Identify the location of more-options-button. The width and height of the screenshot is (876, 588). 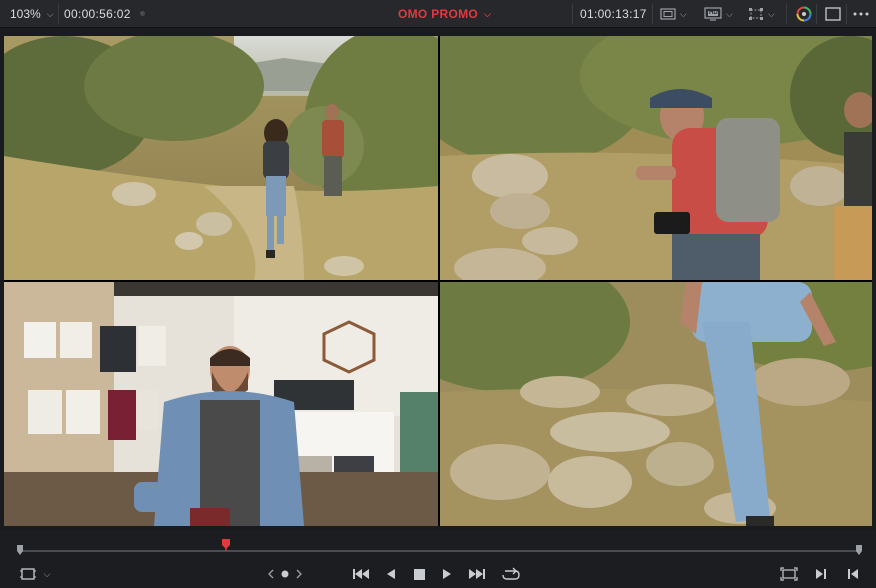
(861, 14).